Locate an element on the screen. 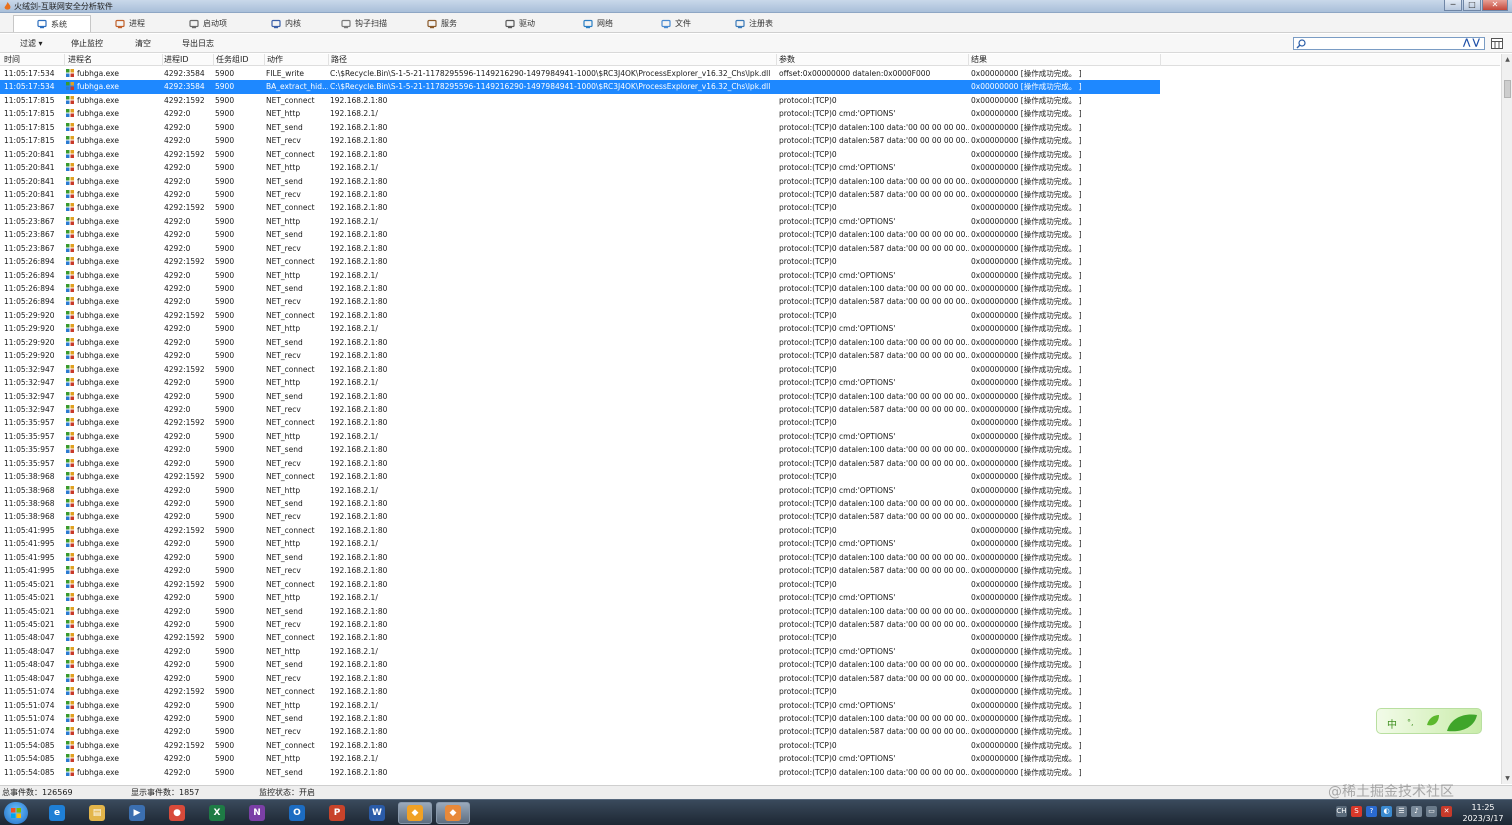 The image size is (1512, 825). taskbar-app-onenote: N is located at coordinates (257, 813).